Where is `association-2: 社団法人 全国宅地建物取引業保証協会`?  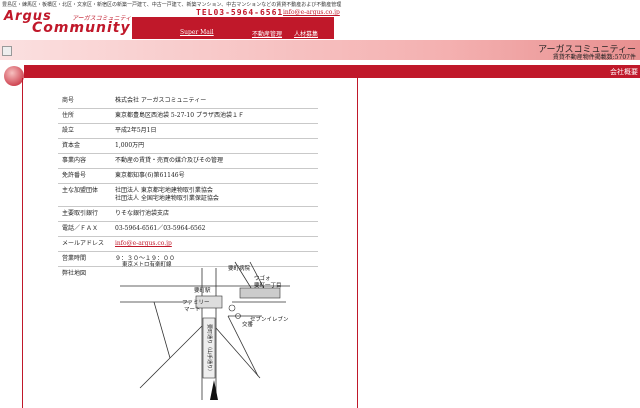 association-2: 社団法人 全国宅地建物取引業保証協会 is located at coordinates (167, 198).